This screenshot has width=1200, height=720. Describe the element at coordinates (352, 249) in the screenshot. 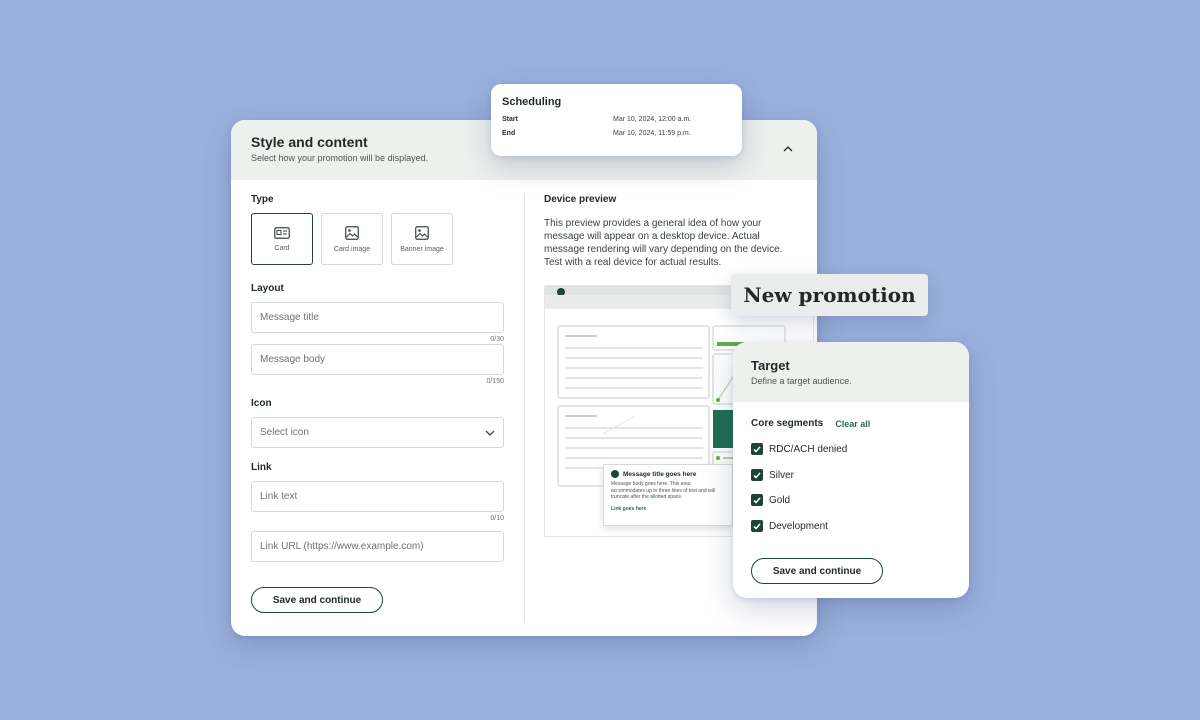

I see `type-option-label: Card image` at that location.